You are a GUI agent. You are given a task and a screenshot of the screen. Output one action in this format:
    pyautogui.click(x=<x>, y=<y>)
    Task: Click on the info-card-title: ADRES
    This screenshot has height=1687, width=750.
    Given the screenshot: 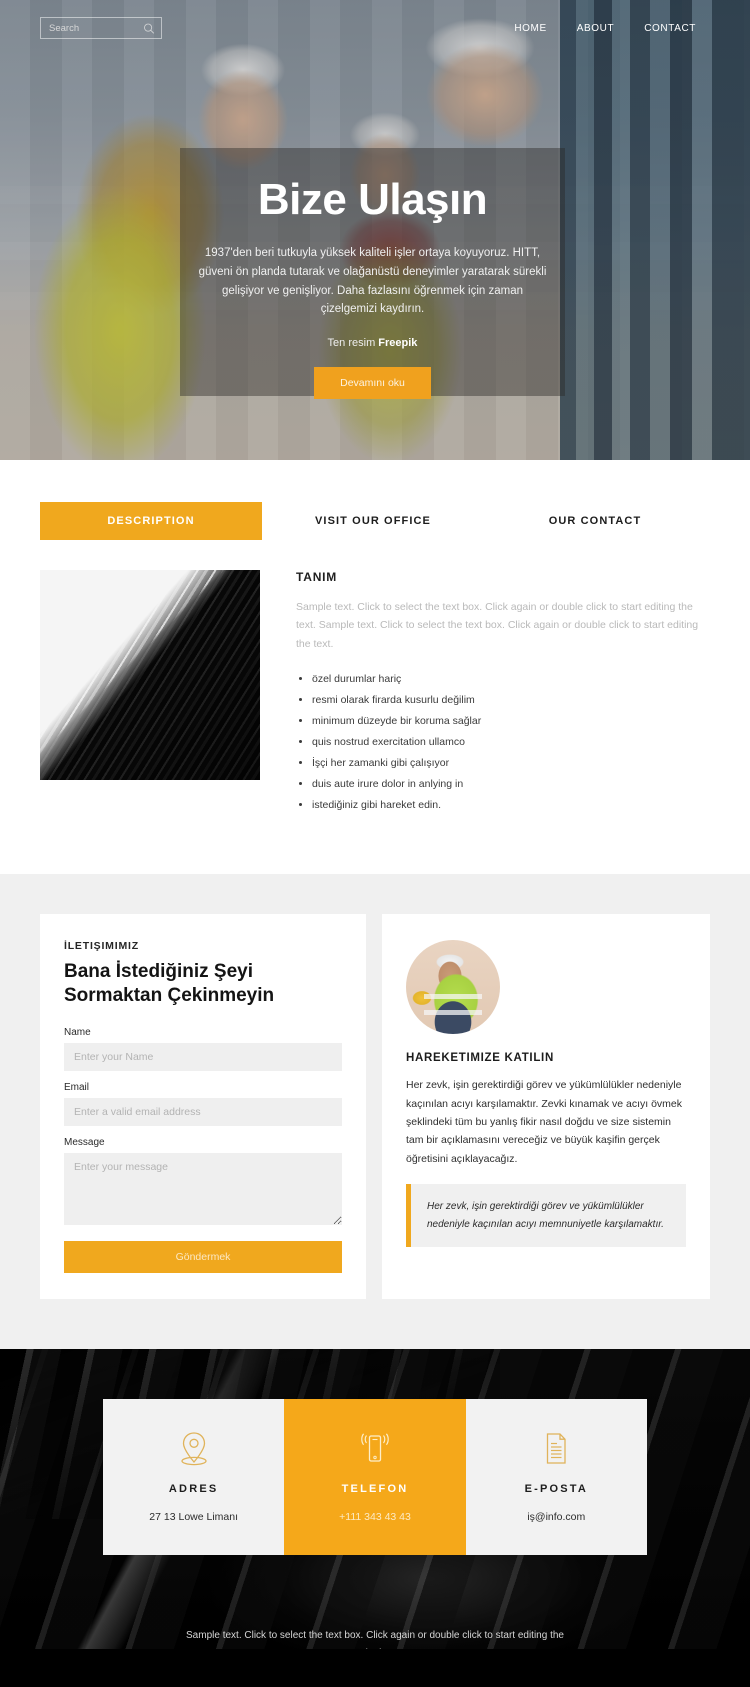 What is the action you would take?
    pyautogui.click(x=193, y=1488)
    